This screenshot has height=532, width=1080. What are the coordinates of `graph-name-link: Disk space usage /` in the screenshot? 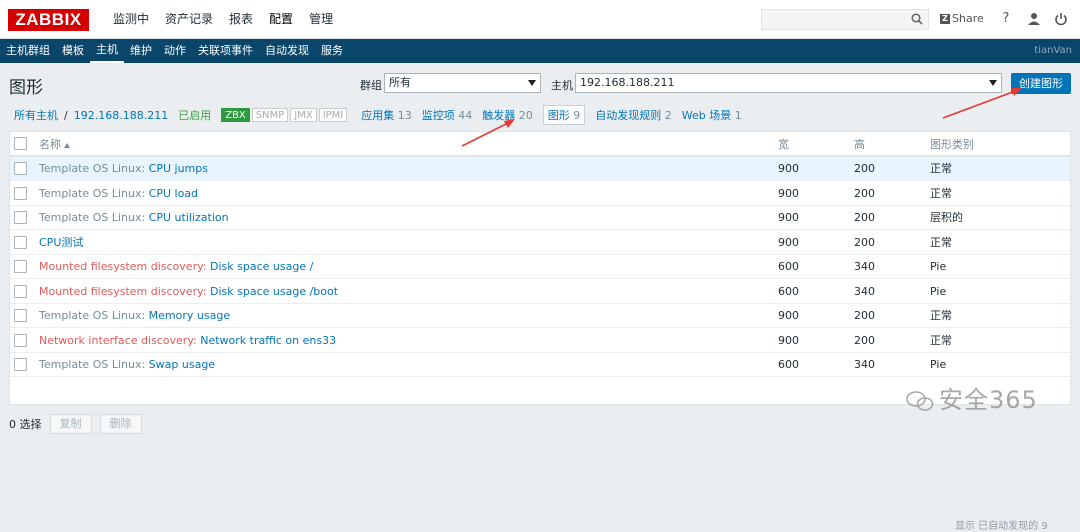 It's located at (261, 266).